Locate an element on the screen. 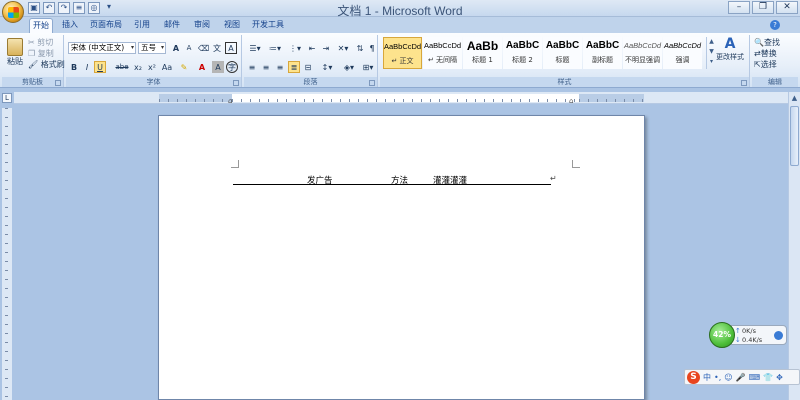  format-painter-label: 格式刷 is located at coordinates (52, 64).